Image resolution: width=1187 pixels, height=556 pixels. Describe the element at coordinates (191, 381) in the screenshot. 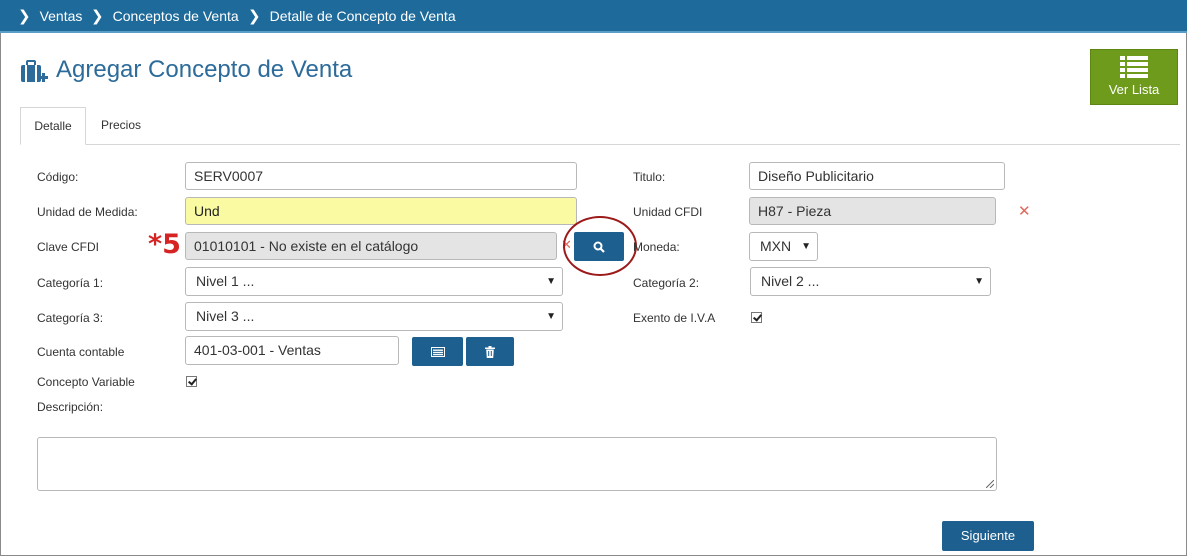

I see `concepto-variable-checkbox` at that location.